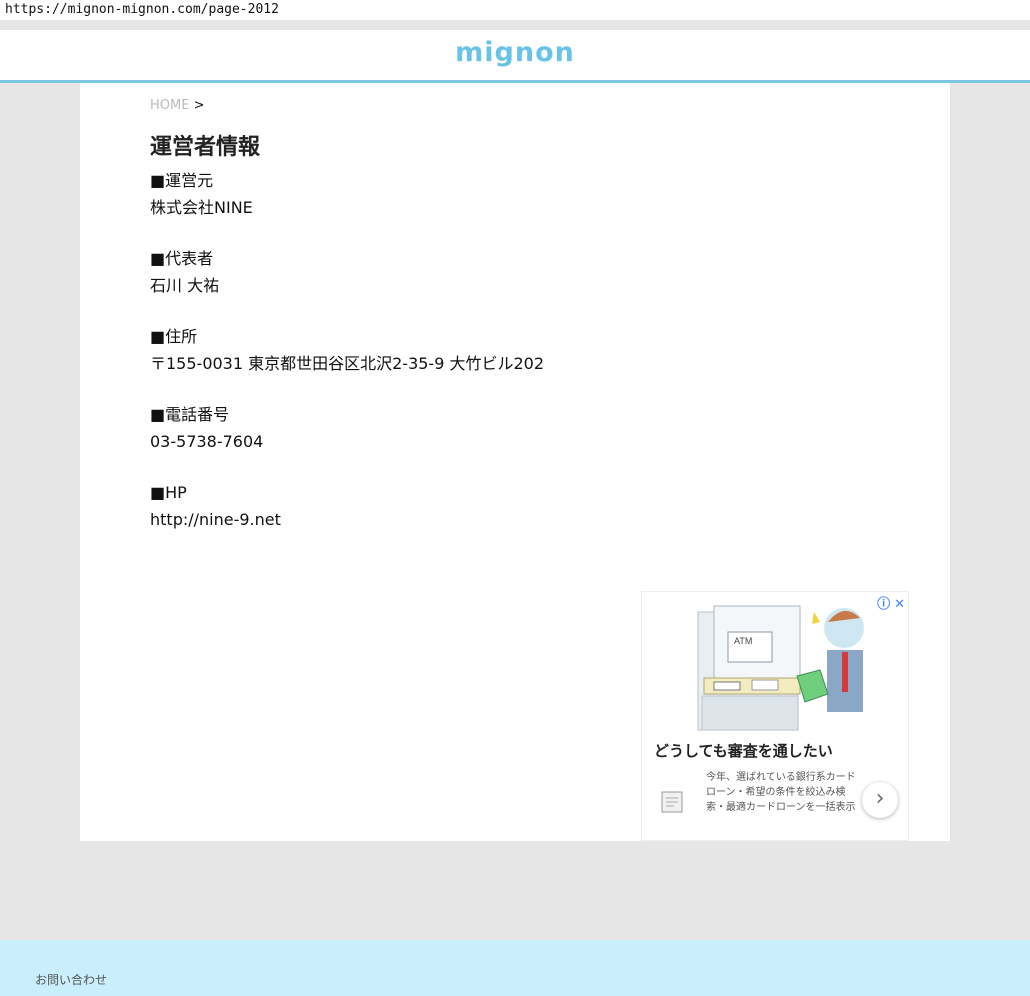 The height and width of the screenshot is (996, 1030). What do you see at coordinates (883, 604) in the screenshot?
I see `info-icon: ⓘ` at bounding box center [883, 604].